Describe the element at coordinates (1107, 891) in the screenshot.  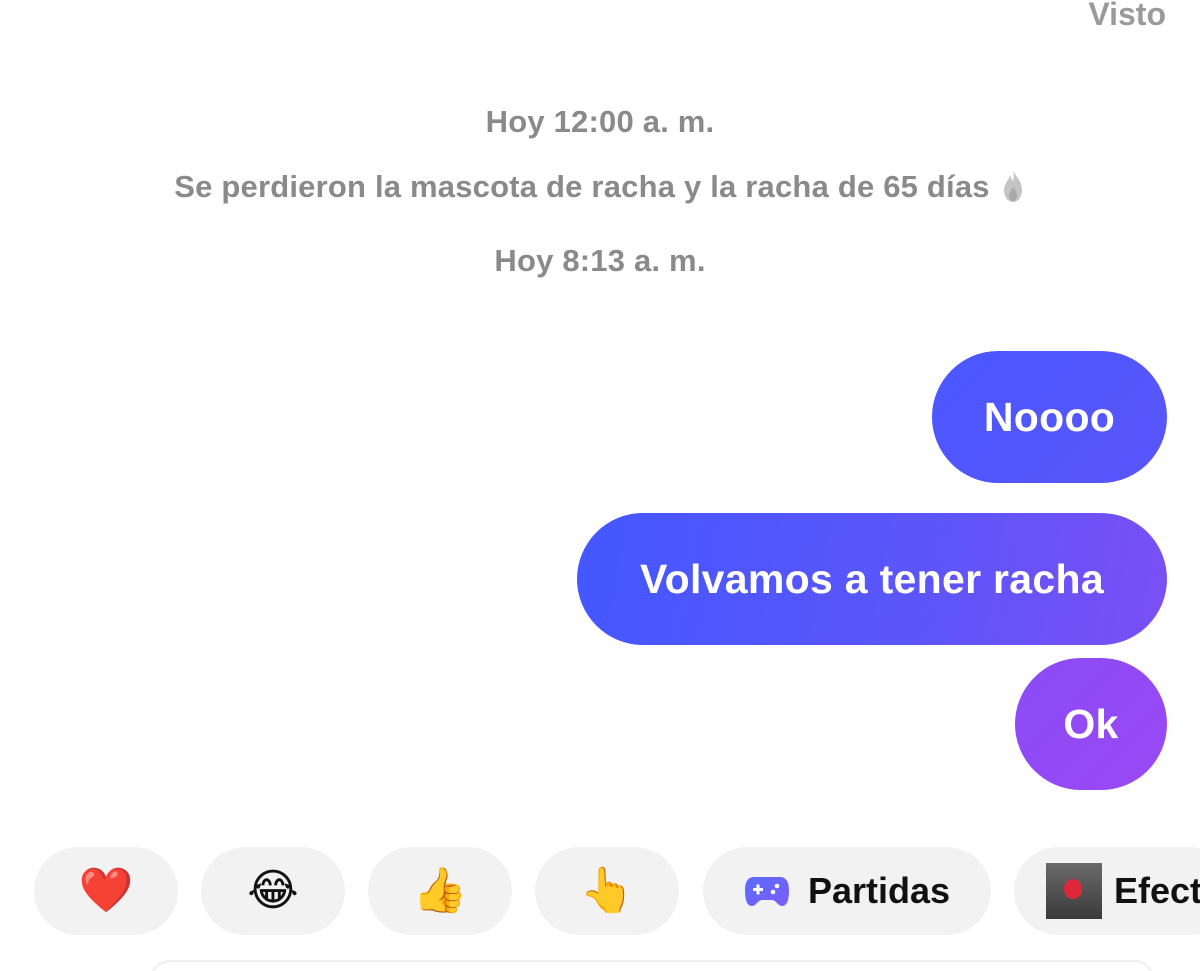
I see `effects-button: Efect` at that location.